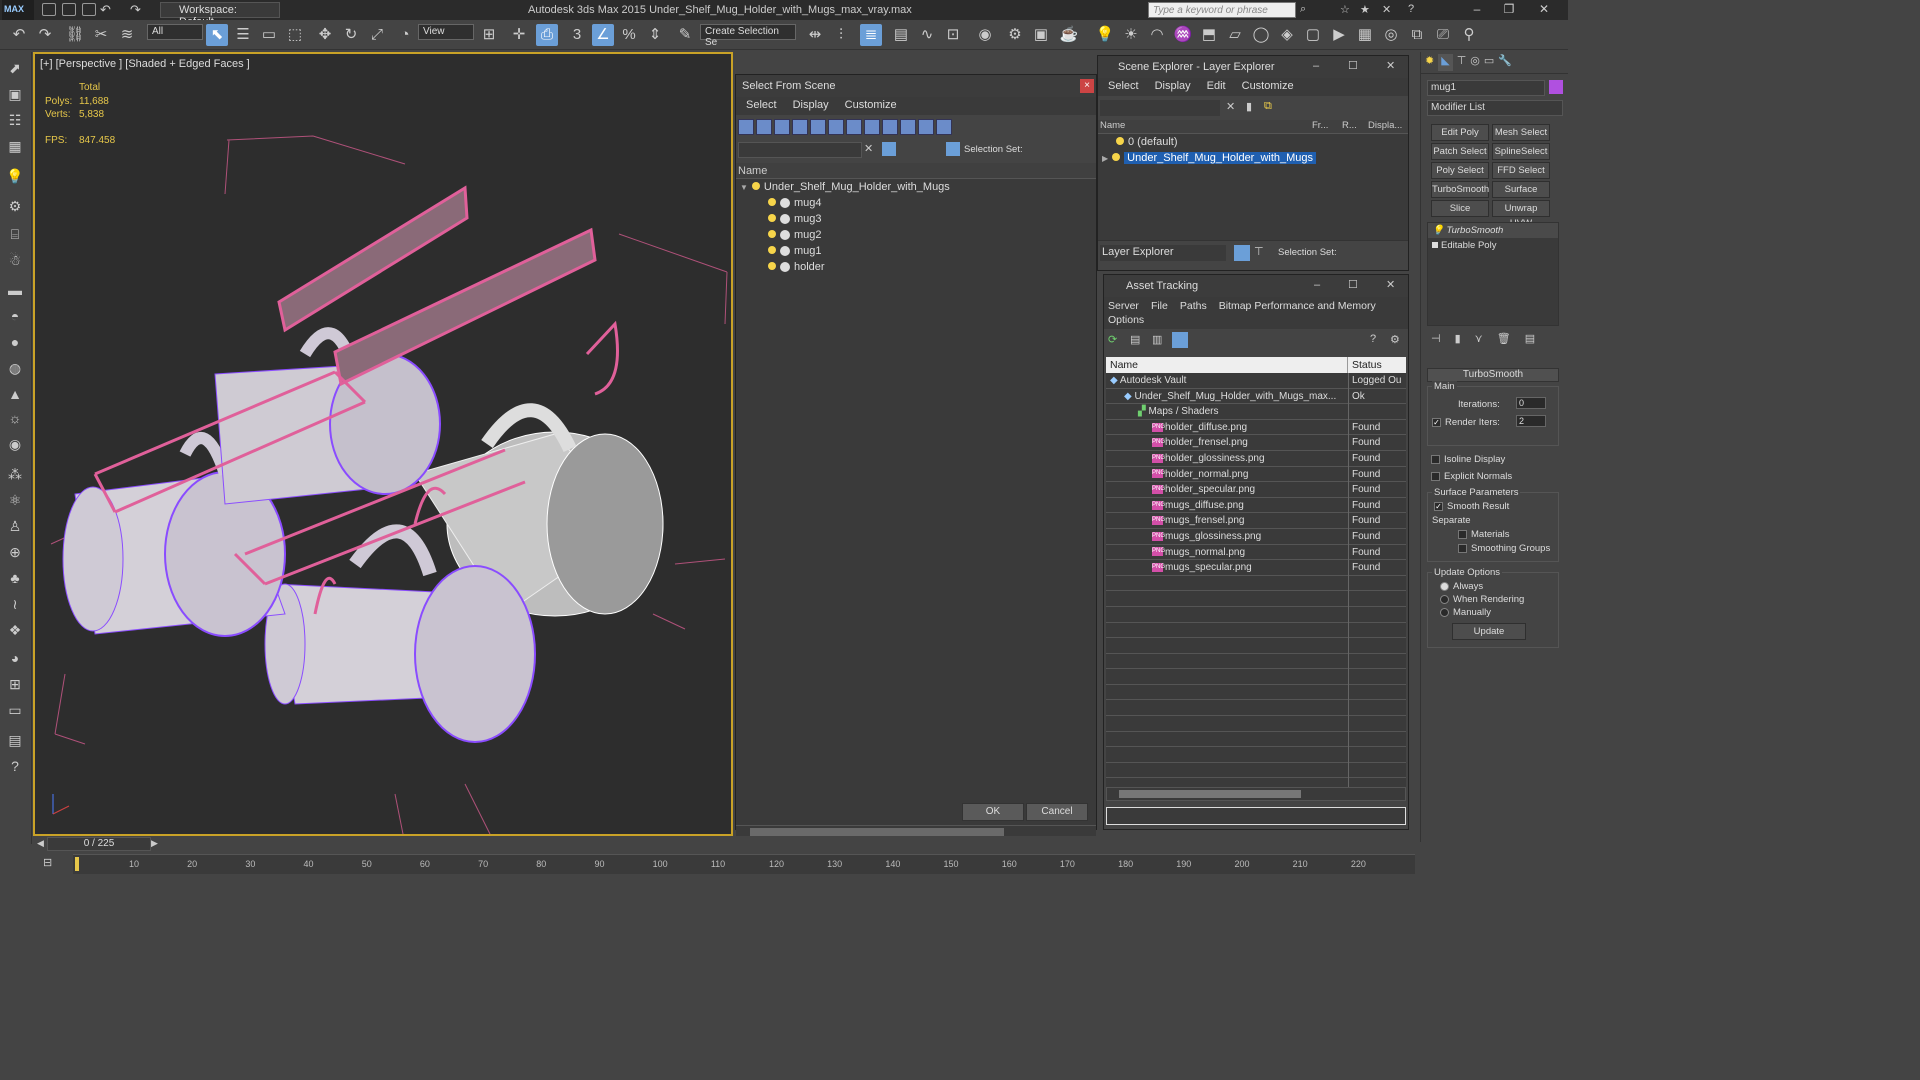 The height and width of the screenshot is (1080, 1920). Describe the element at coordinates (1438, 230) in the screenshot. I see `bulb-icon: 💡` at that location.